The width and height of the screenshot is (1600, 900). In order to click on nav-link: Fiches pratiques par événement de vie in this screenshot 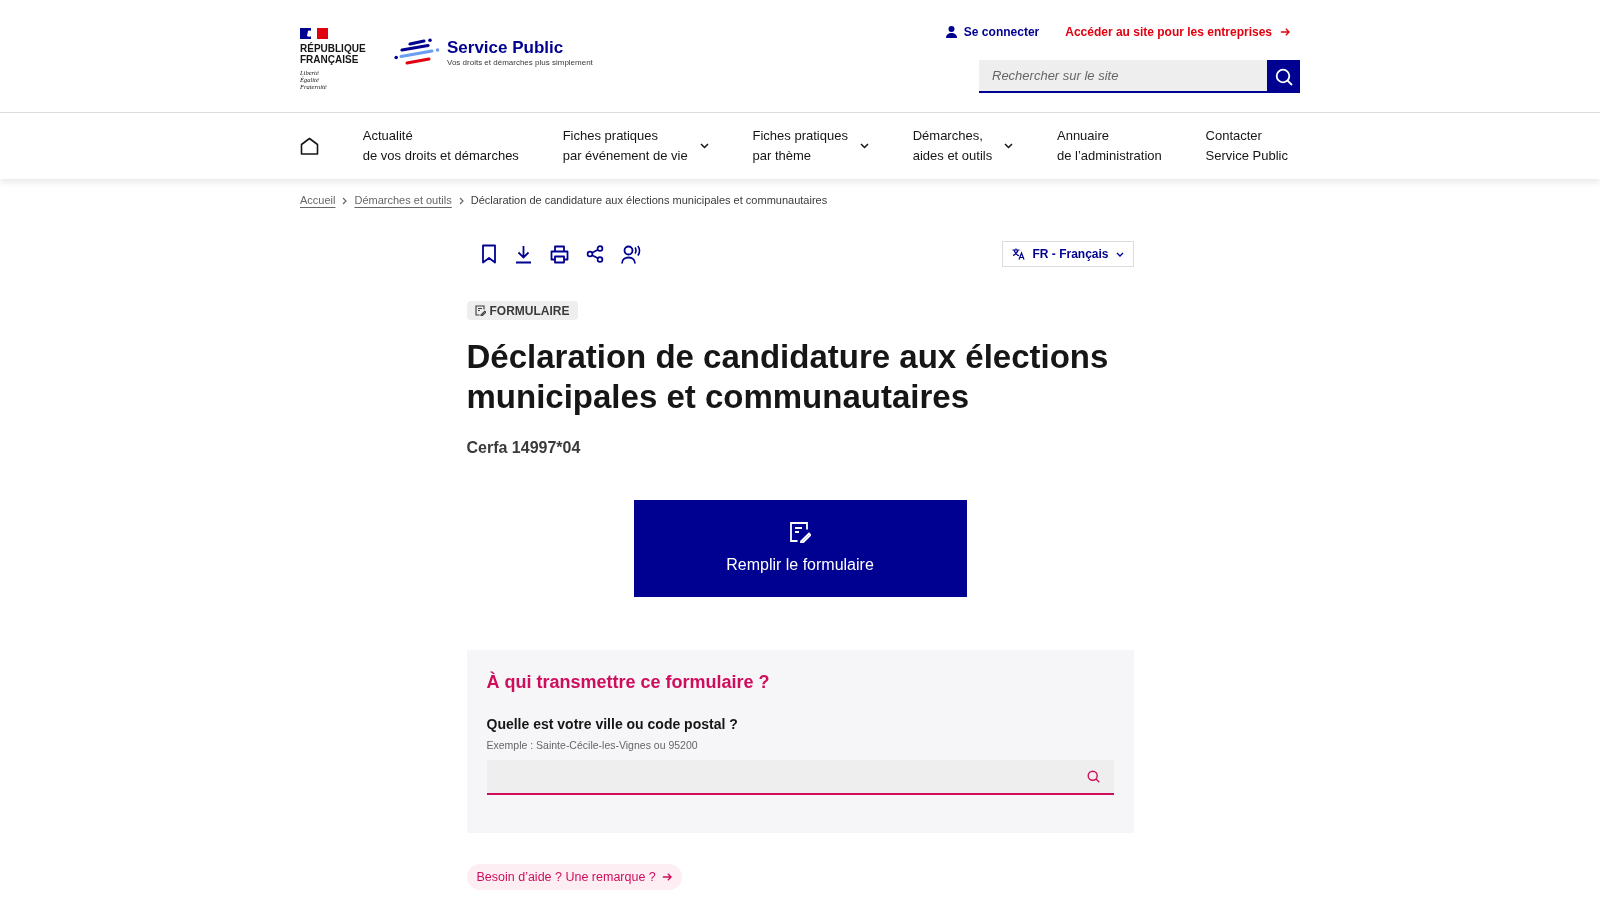, I will do `click(635, 146)`.